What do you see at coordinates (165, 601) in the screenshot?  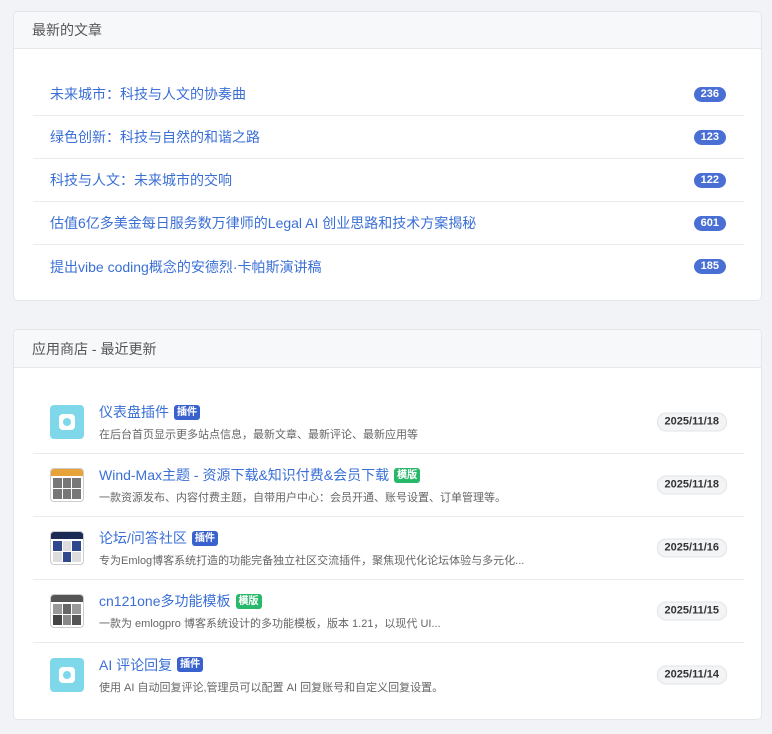 I see `app-title-link: cn121one多功能模板` at bounding box center [165, 601].